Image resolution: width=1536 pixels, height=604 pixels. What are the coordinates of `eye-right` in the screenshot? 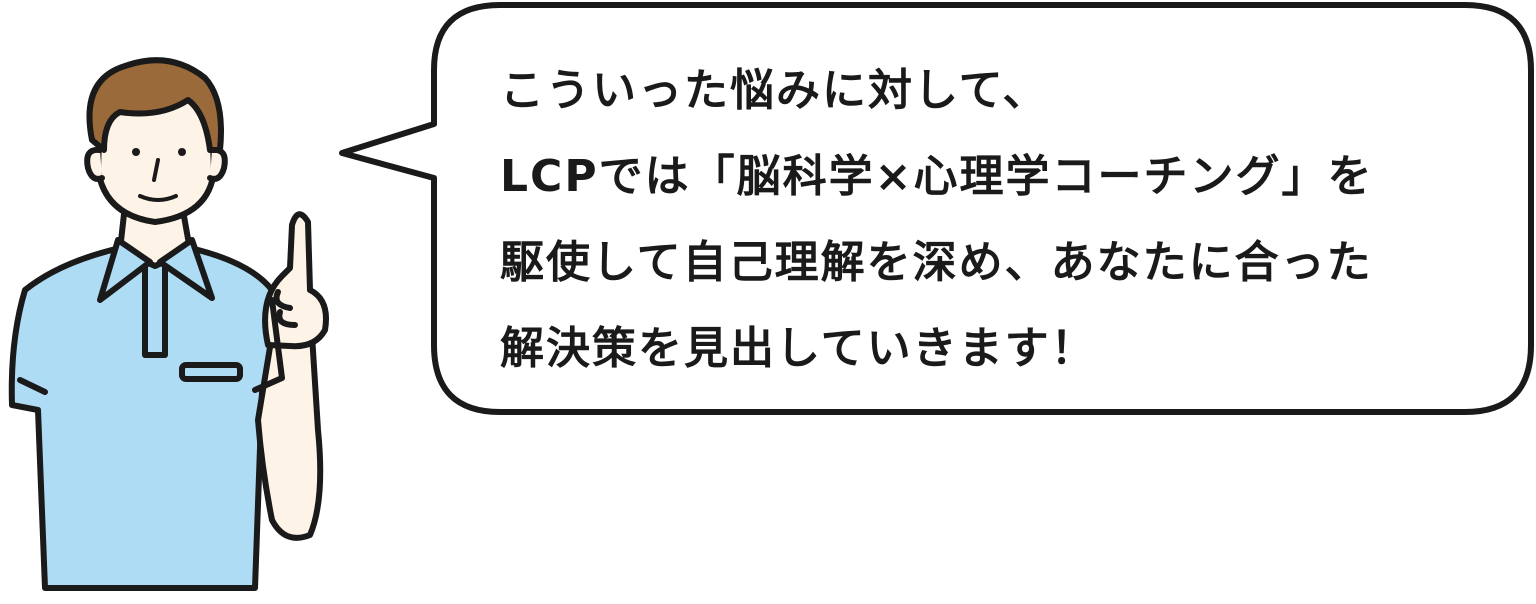 It's located at (182, 152).